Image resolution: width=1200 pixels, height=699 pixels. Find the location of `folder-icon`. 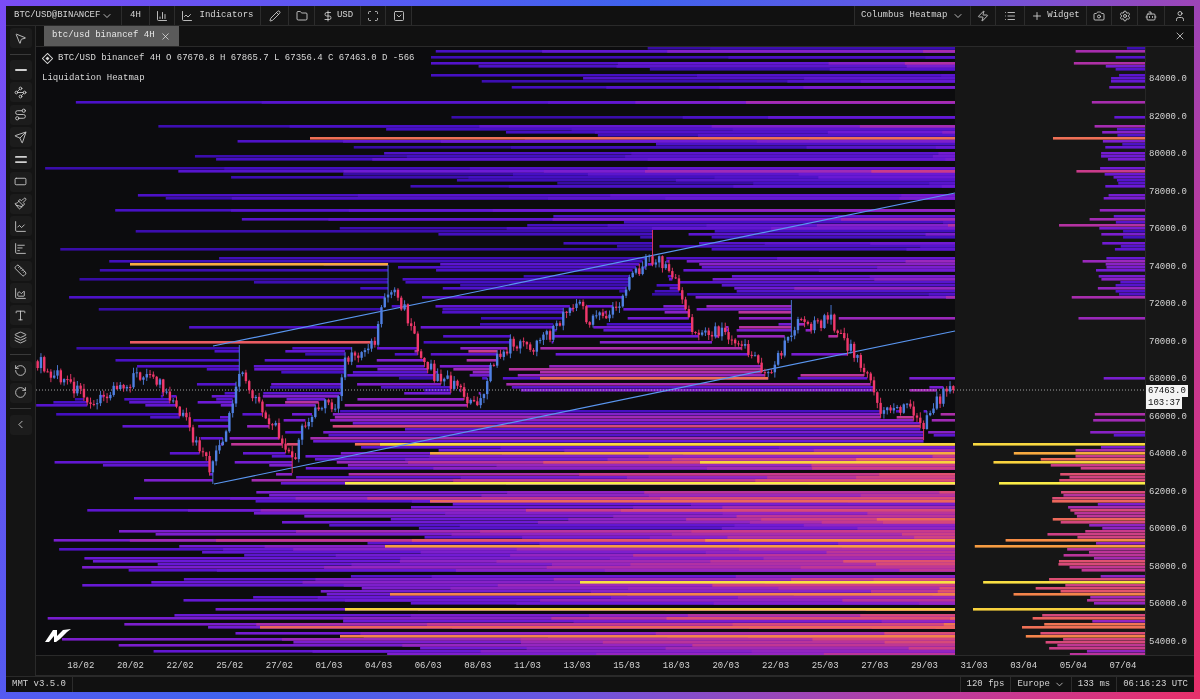

folder-icon is located at coordinates (301, 15).